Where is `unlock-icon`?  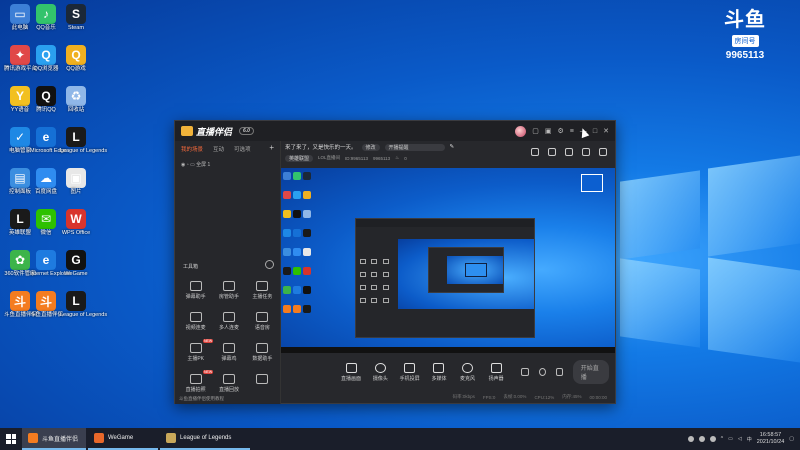
unlock-icon is located at coordinates (552, 152).